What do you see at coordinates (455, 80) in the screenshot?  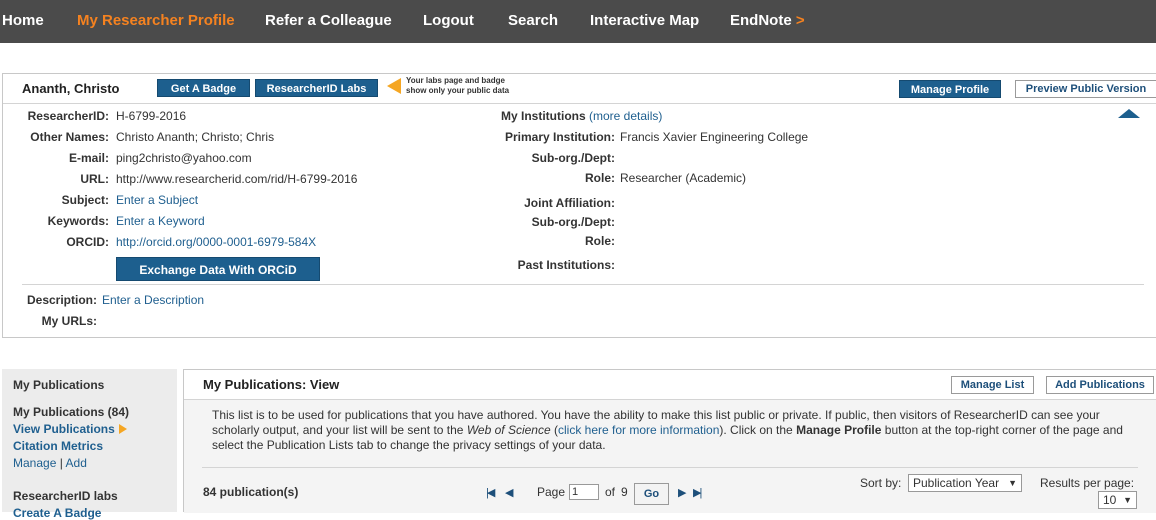 I see `labs-note-line1: Your labs page and badge` at bounding box center [455, 80].